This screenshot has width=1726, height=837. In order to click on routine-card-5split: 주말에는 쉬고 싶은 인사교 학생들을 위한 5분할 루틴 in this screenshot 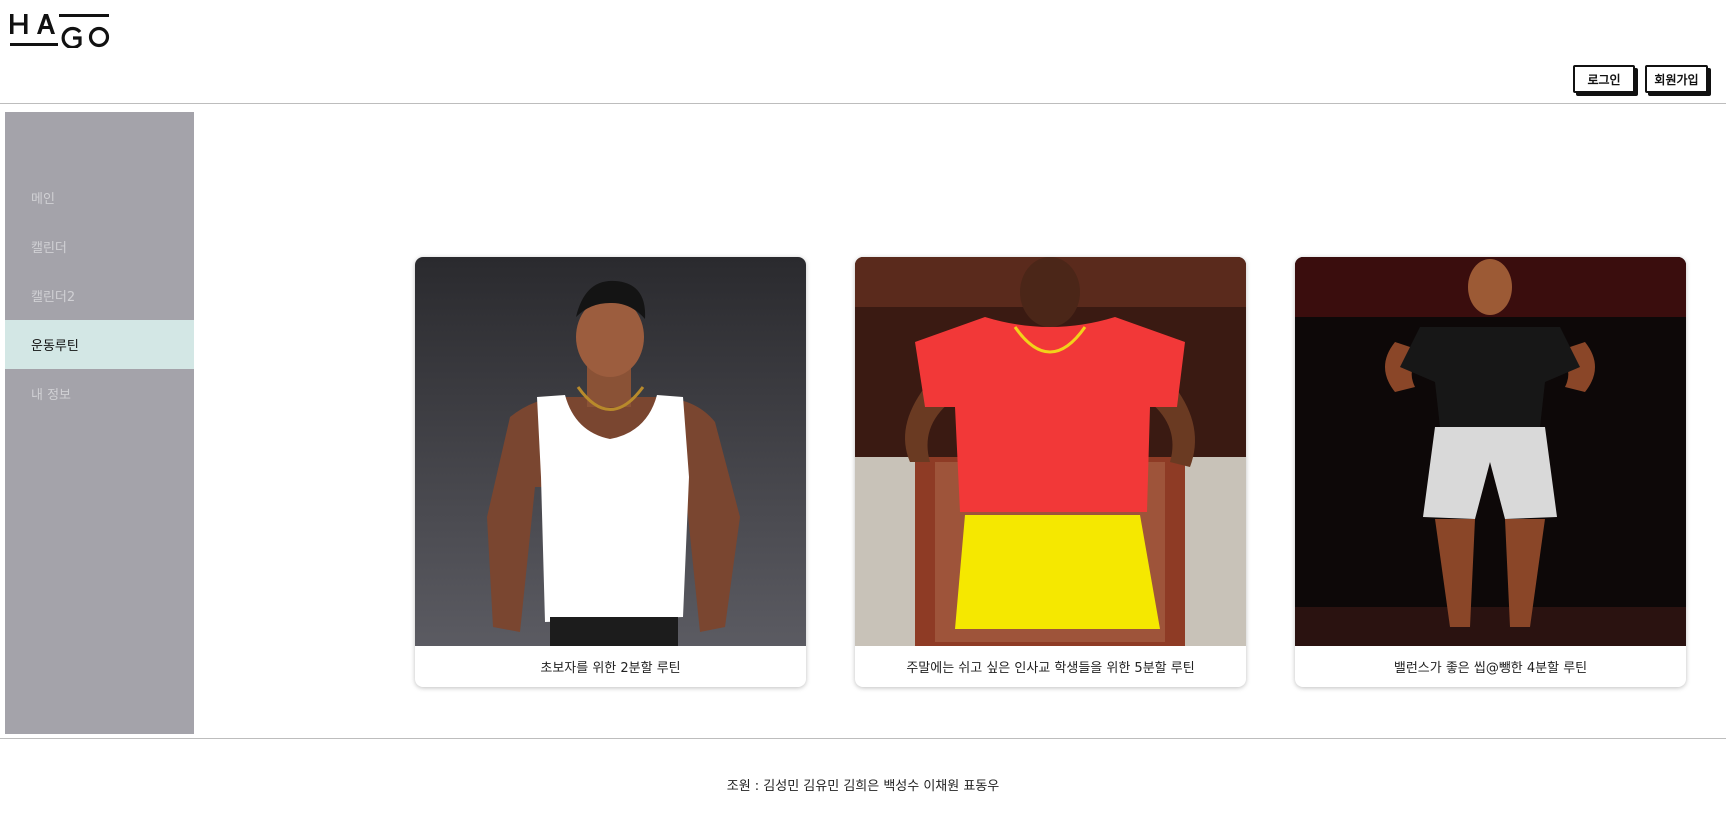, I will do `click(1050, 472)`.